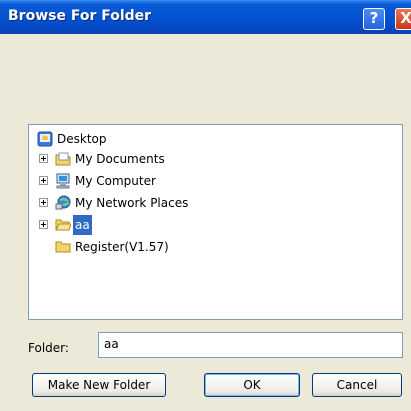 Image resolution: width=411 pixels, height=411 pixels. What do you see at coordinates (250, 345) in the screenshot?
I see `folder-input: aa` at bounding box center [250, 345].